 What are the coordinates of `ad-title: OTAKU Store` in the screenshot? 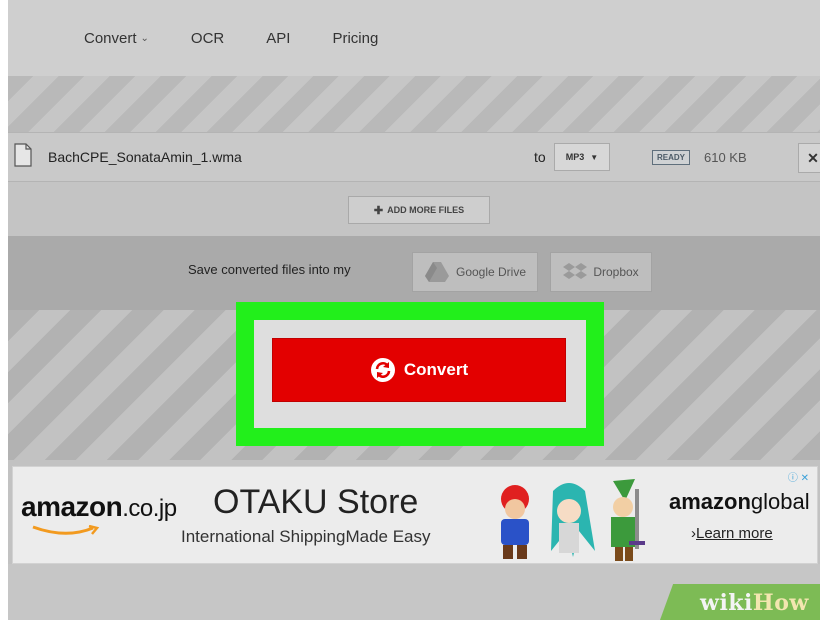 It's located at (316, 502).